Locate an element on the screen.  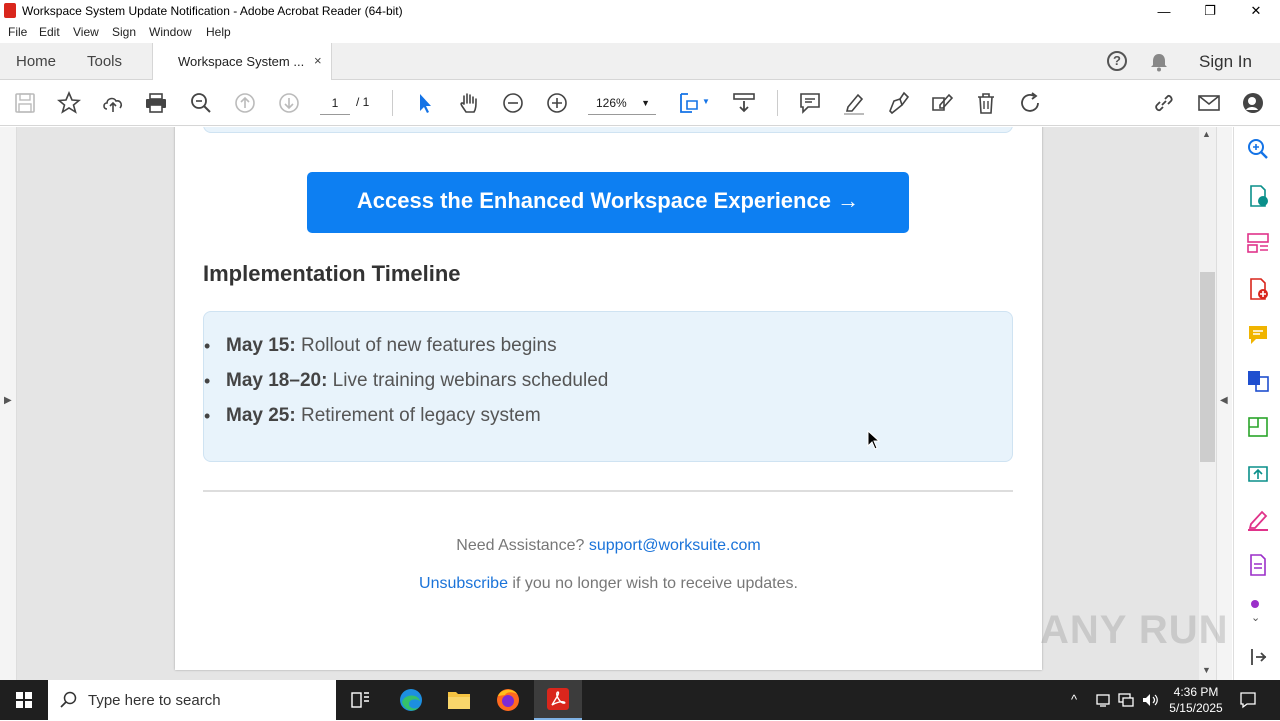
rotate-icon is located at coordinates (1030, 103).